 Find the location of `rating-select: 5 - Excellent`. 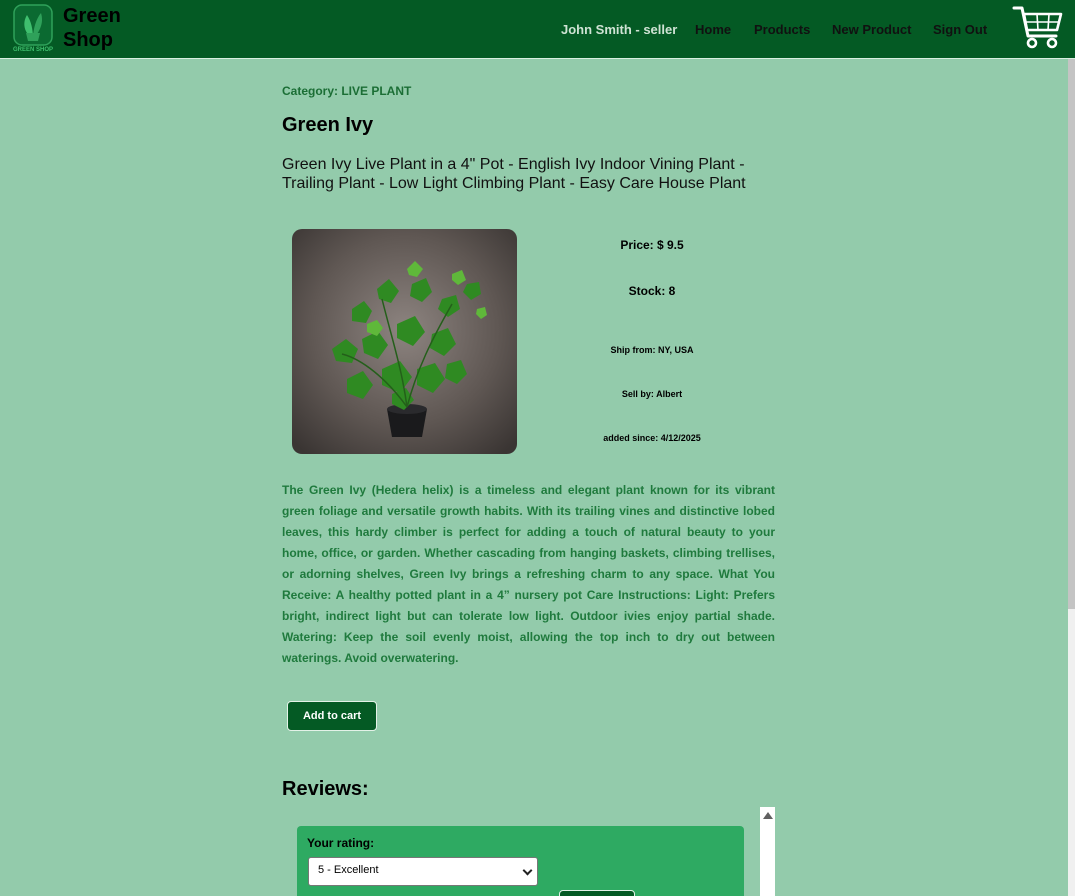

rating-select: 5 - Excellent is located at coordinates (423, 871).